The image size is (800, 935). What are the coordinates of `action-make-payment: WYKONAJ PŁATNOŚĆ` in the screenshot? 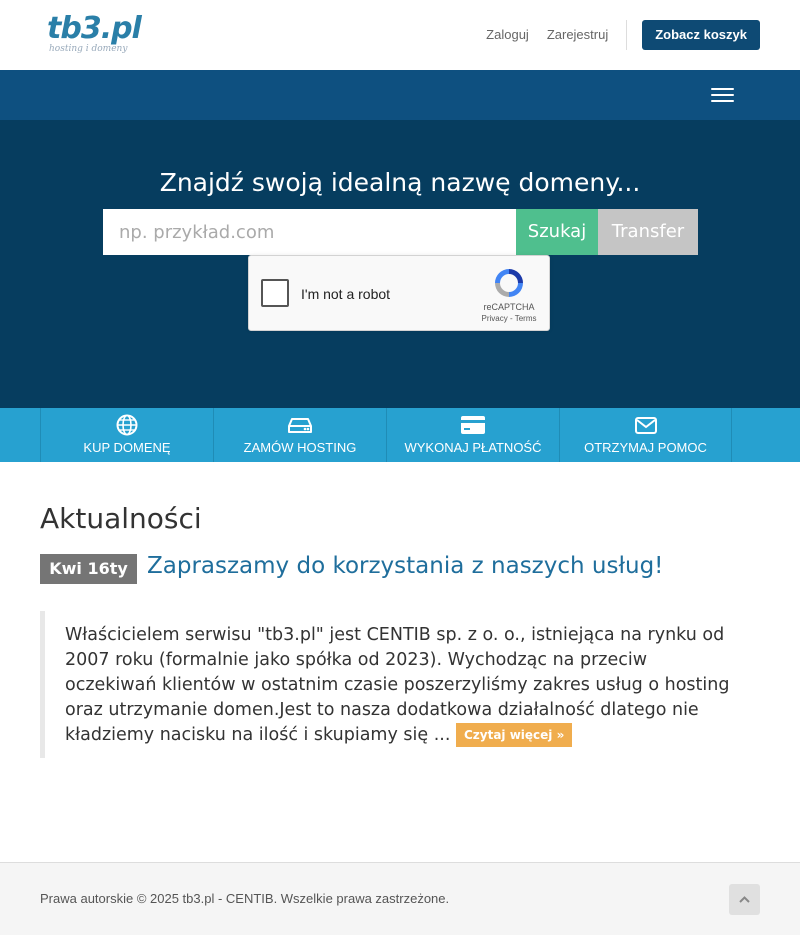 It's located at (472, 435).